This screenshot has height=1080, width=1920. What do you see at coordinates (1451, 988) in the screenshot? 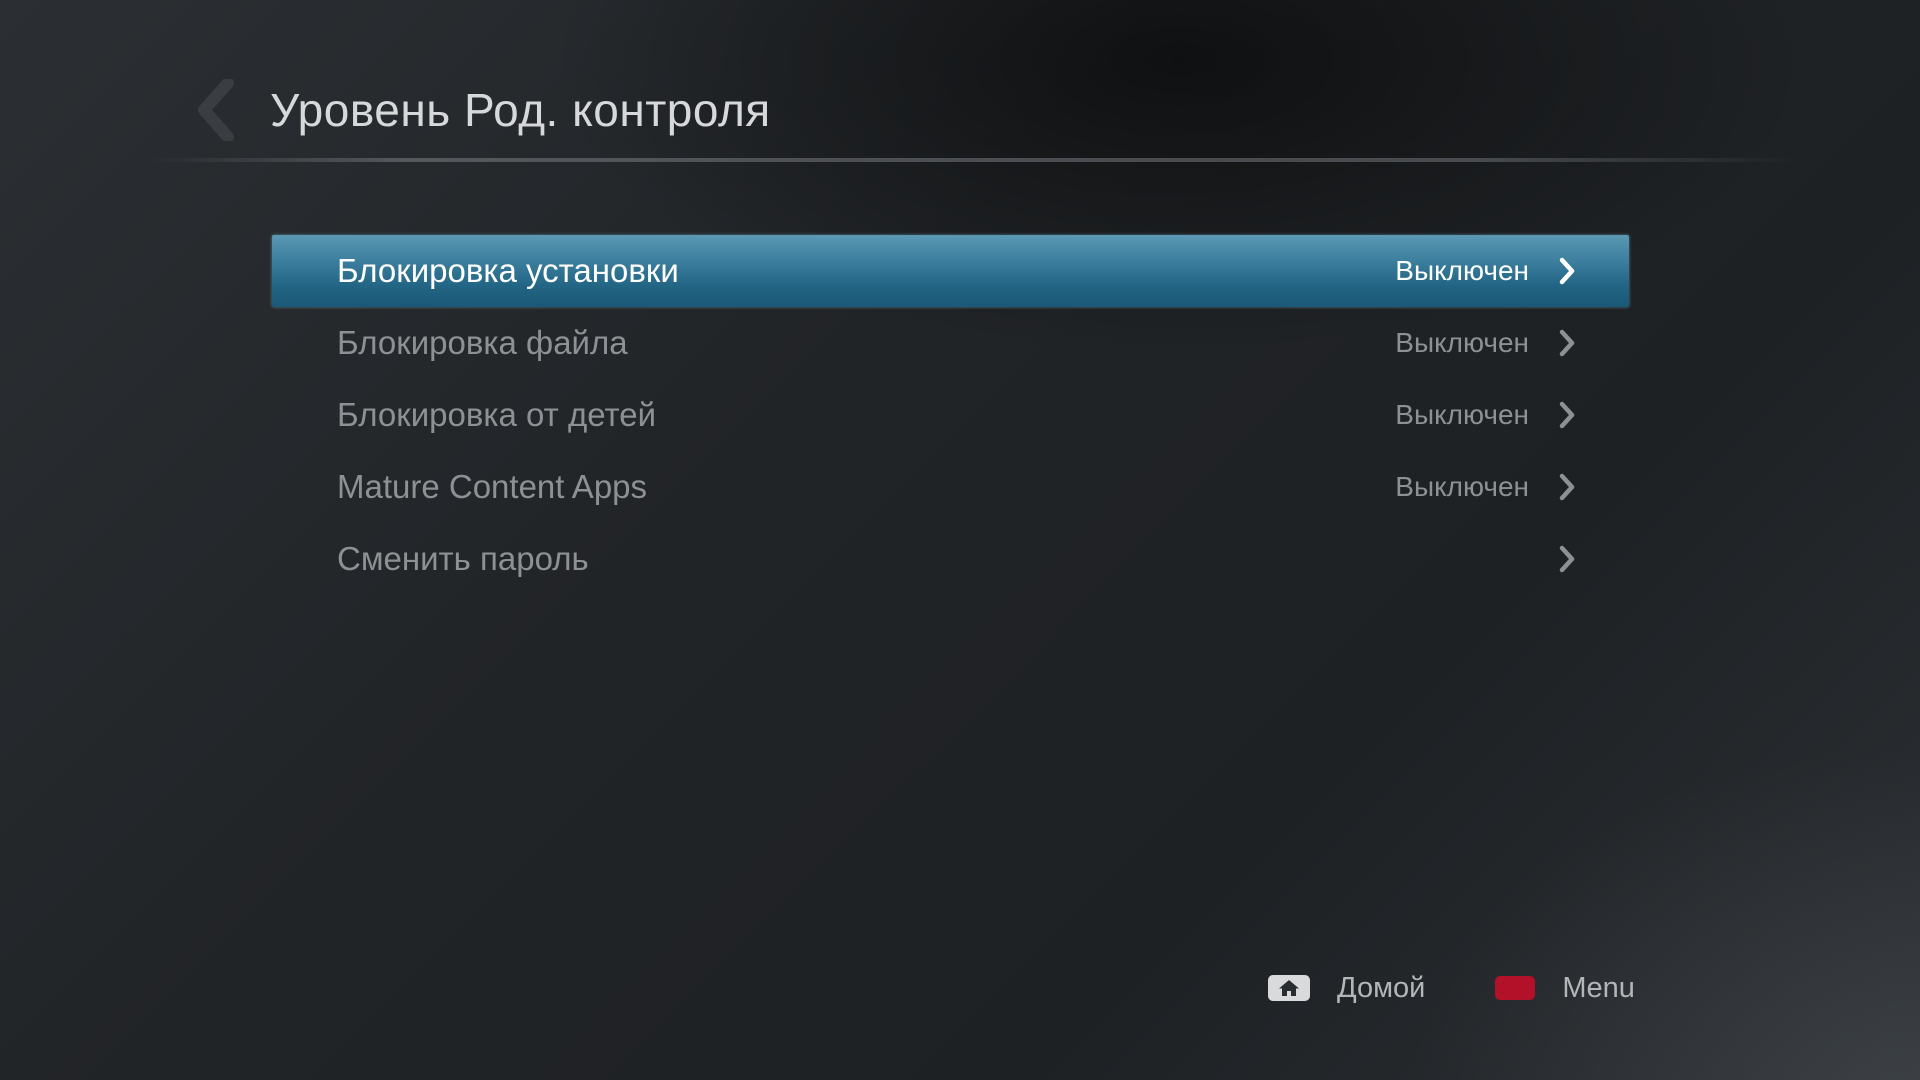
I see `footer-hints: Домой Menu` at bounding box center [1451, 988].